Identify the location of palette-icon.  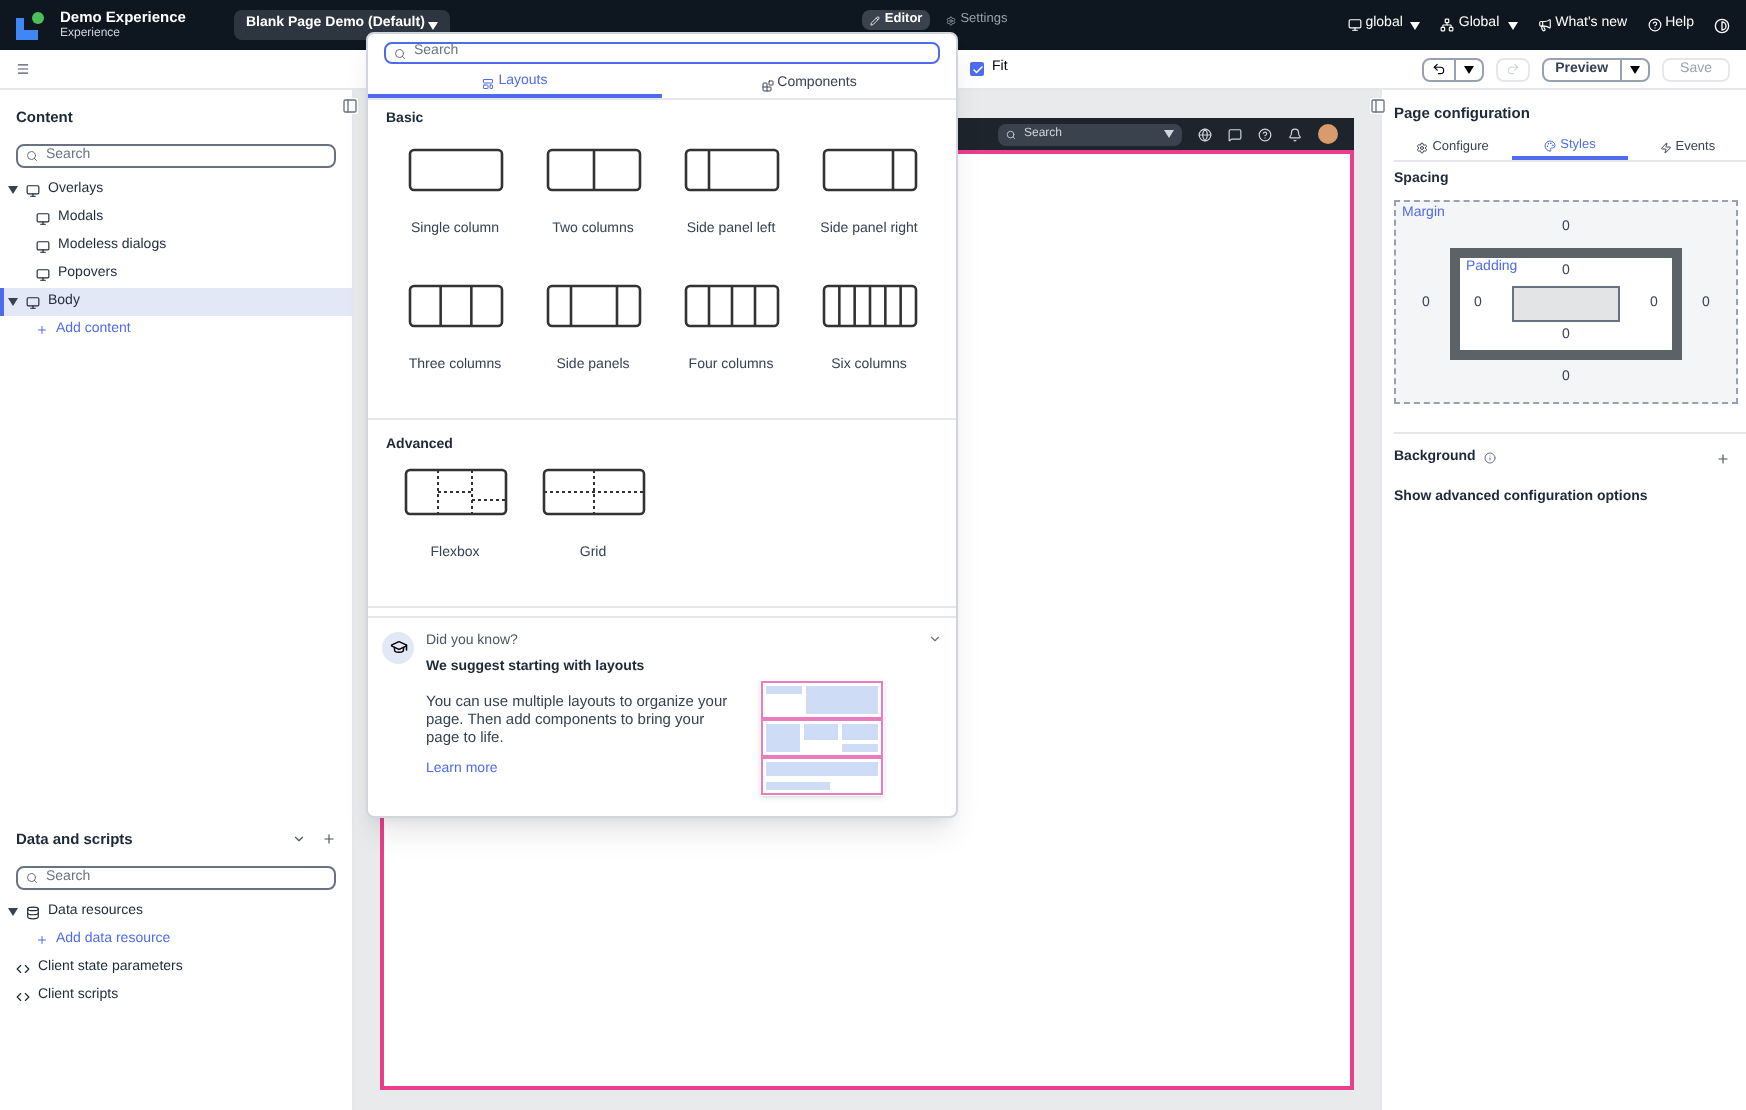
(1550, 145).